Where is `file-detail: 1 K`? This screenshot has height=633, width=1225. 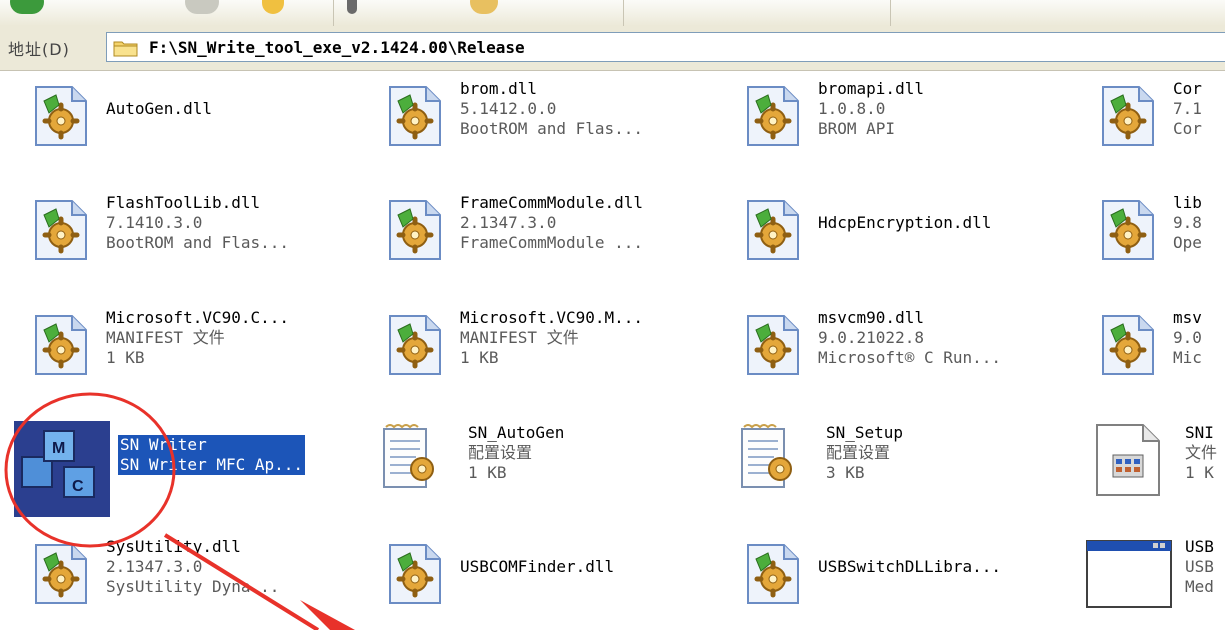
file-detail: 1 K is located at coordinates (1199, 472).